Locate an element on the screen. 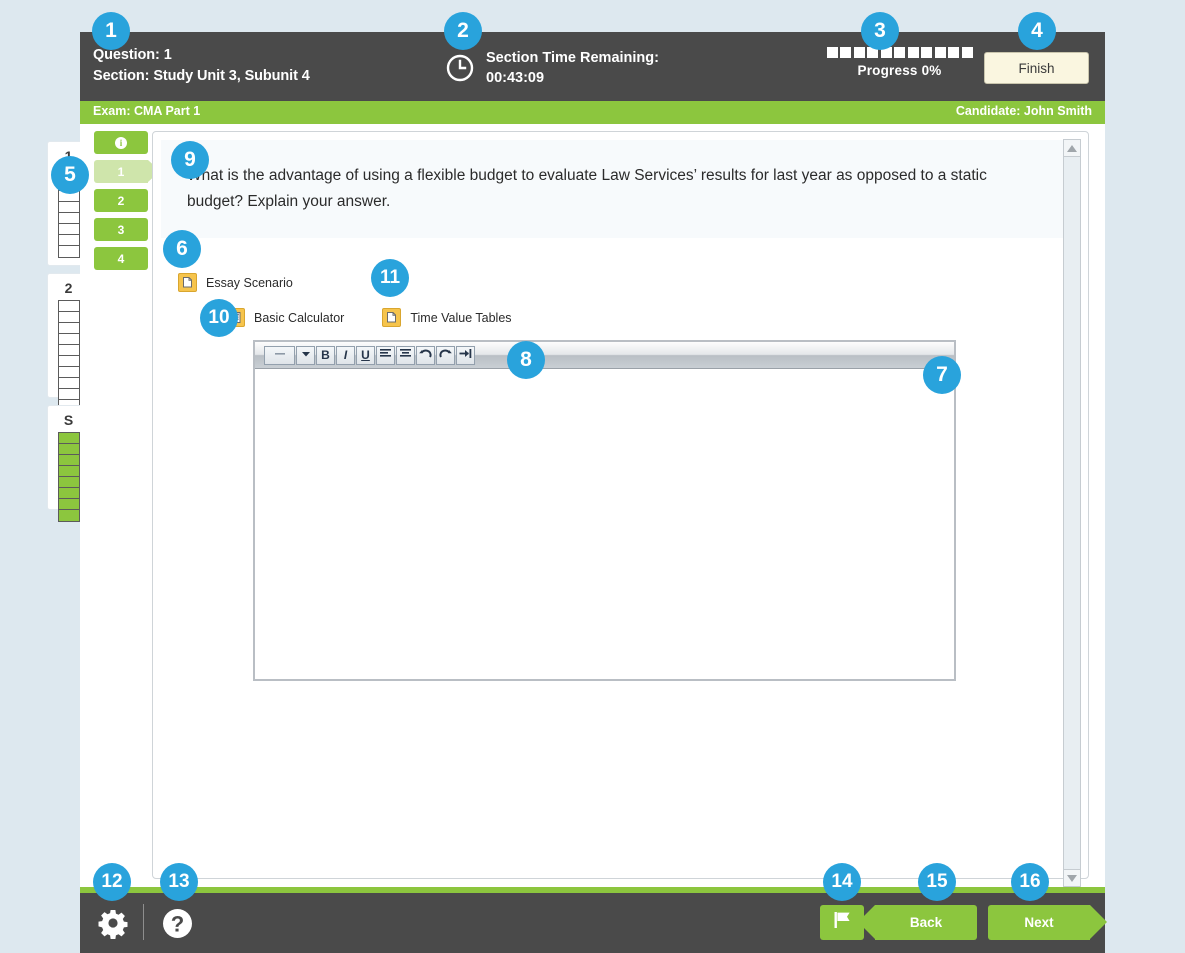 This screenshot has height=953, width=1185. underline-icon: U is located at coordinates (365, 355).